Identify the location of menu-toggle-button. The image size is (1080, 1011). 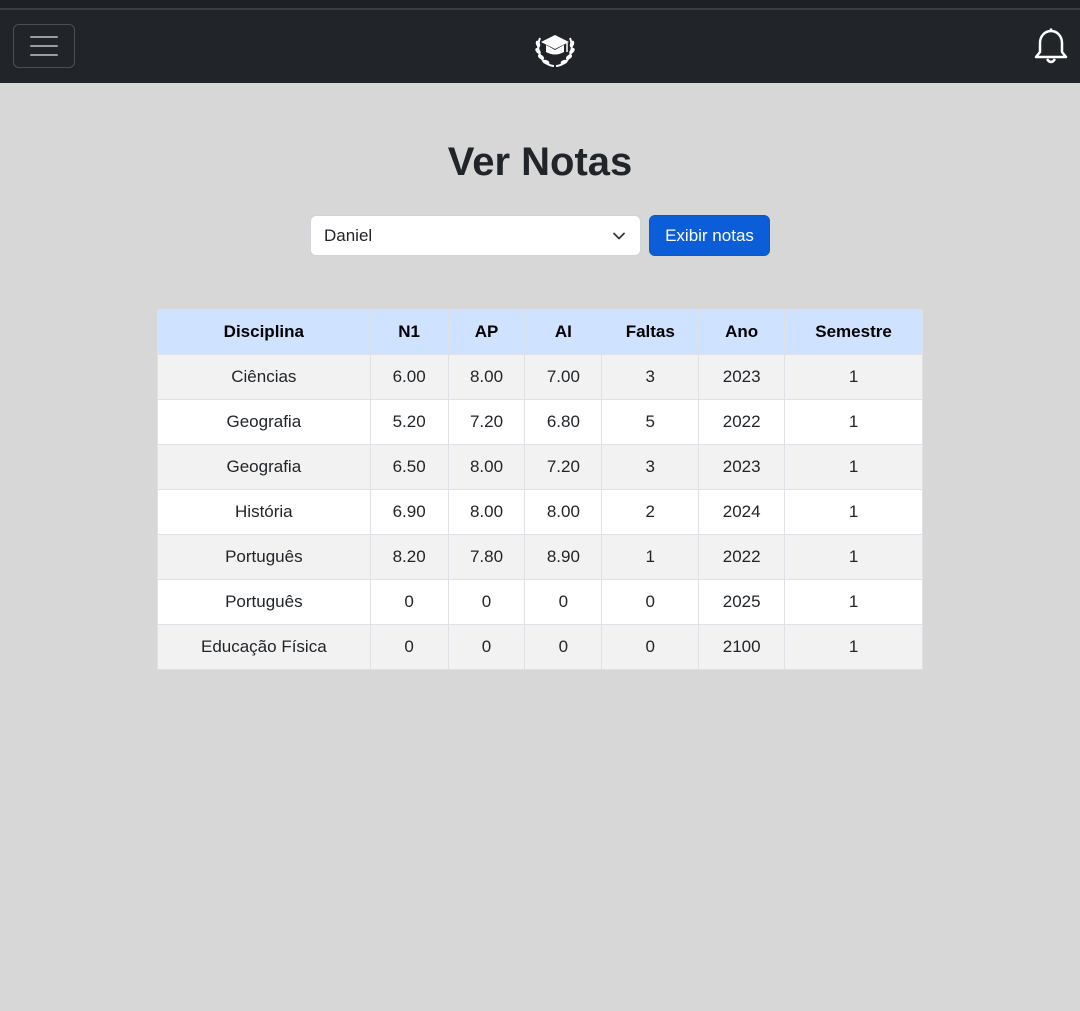
(44, 46).